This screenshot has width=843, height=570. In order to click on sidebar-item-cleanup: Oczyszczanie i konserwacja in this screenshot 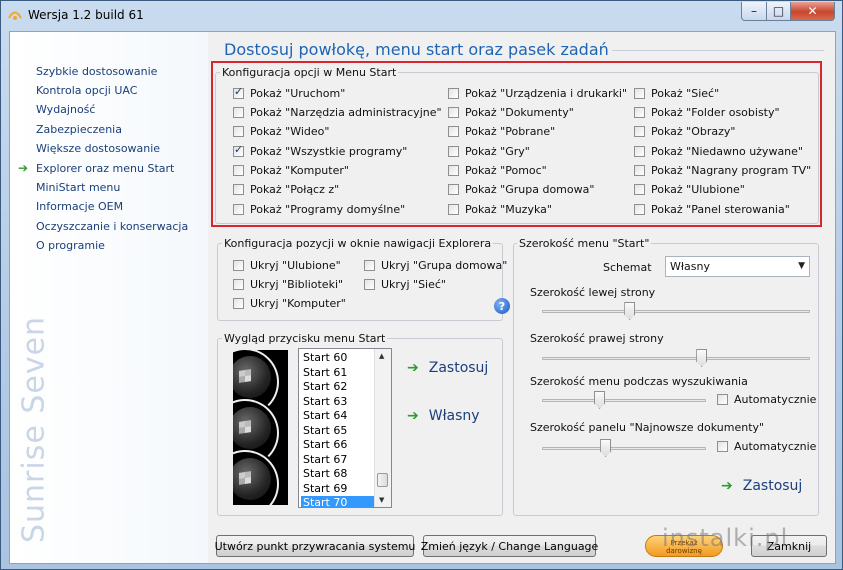, I will do `click(112, 228)`.